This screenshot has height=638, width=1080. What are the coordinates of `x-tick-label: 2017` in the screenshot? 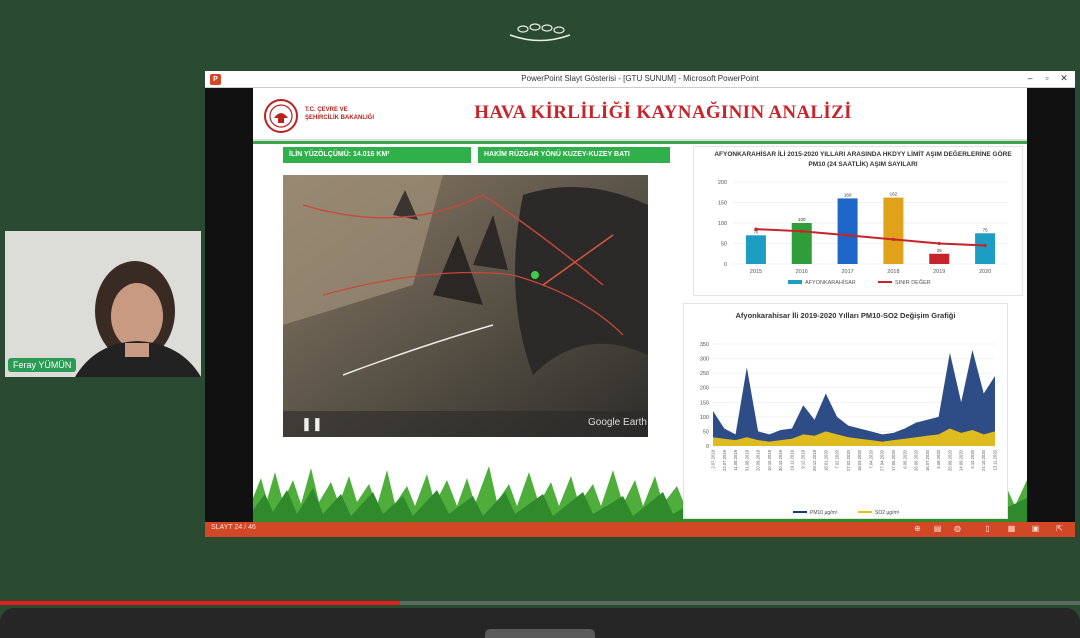 It's located at (847, 272).